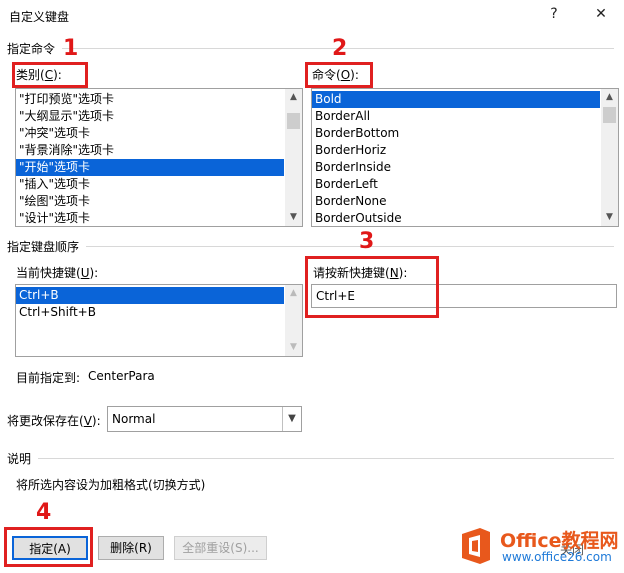 The image size is (624, 573). I want to click on commands-scrollbar: ▲ ▼, so click(609, 157).